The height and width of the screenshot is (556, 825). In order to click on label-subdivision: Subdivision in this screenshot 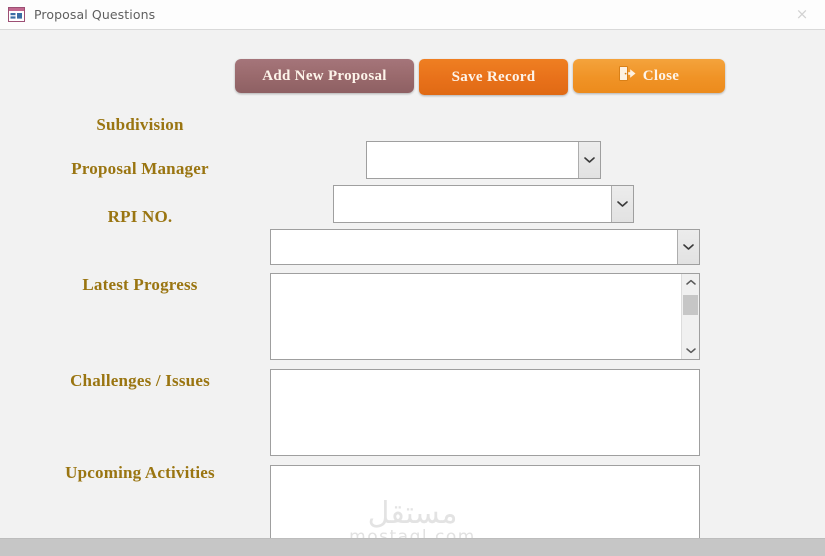, I will do `click(140, 124)`.